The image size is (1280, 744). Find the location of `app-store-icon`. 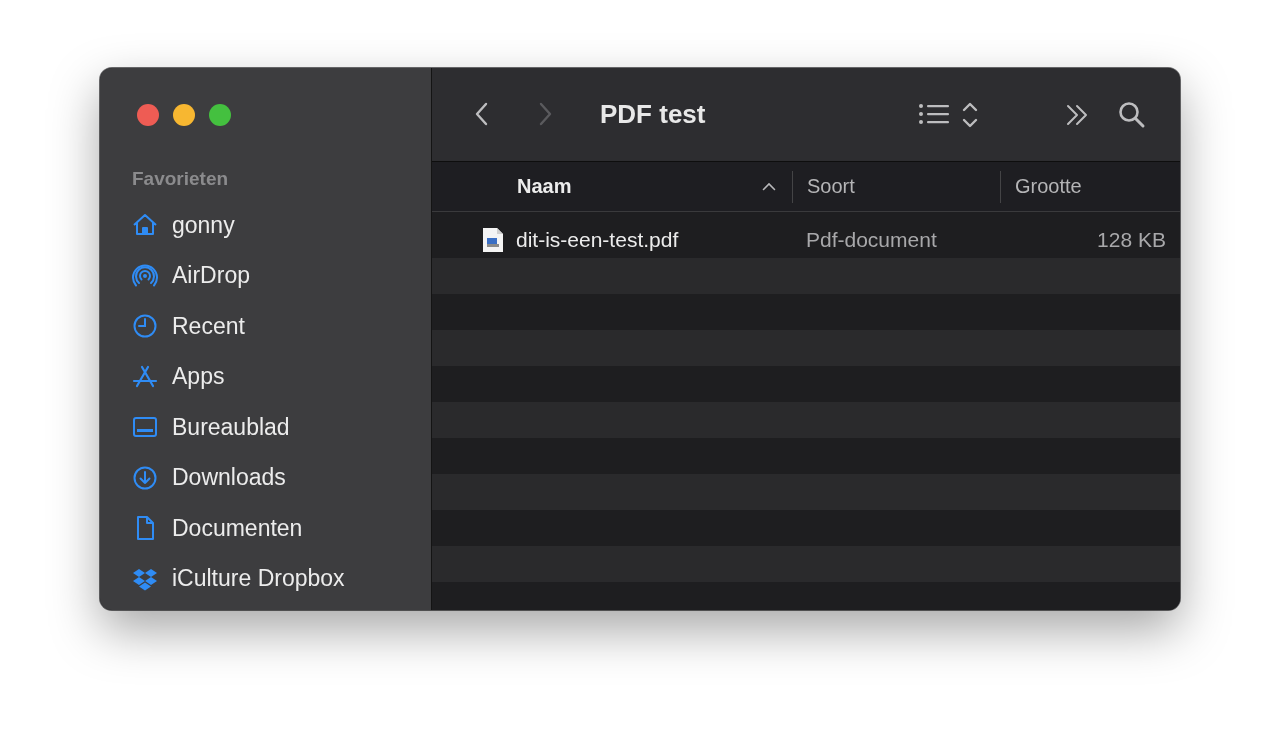

app-store-icon is located at coordinates (145, 376).